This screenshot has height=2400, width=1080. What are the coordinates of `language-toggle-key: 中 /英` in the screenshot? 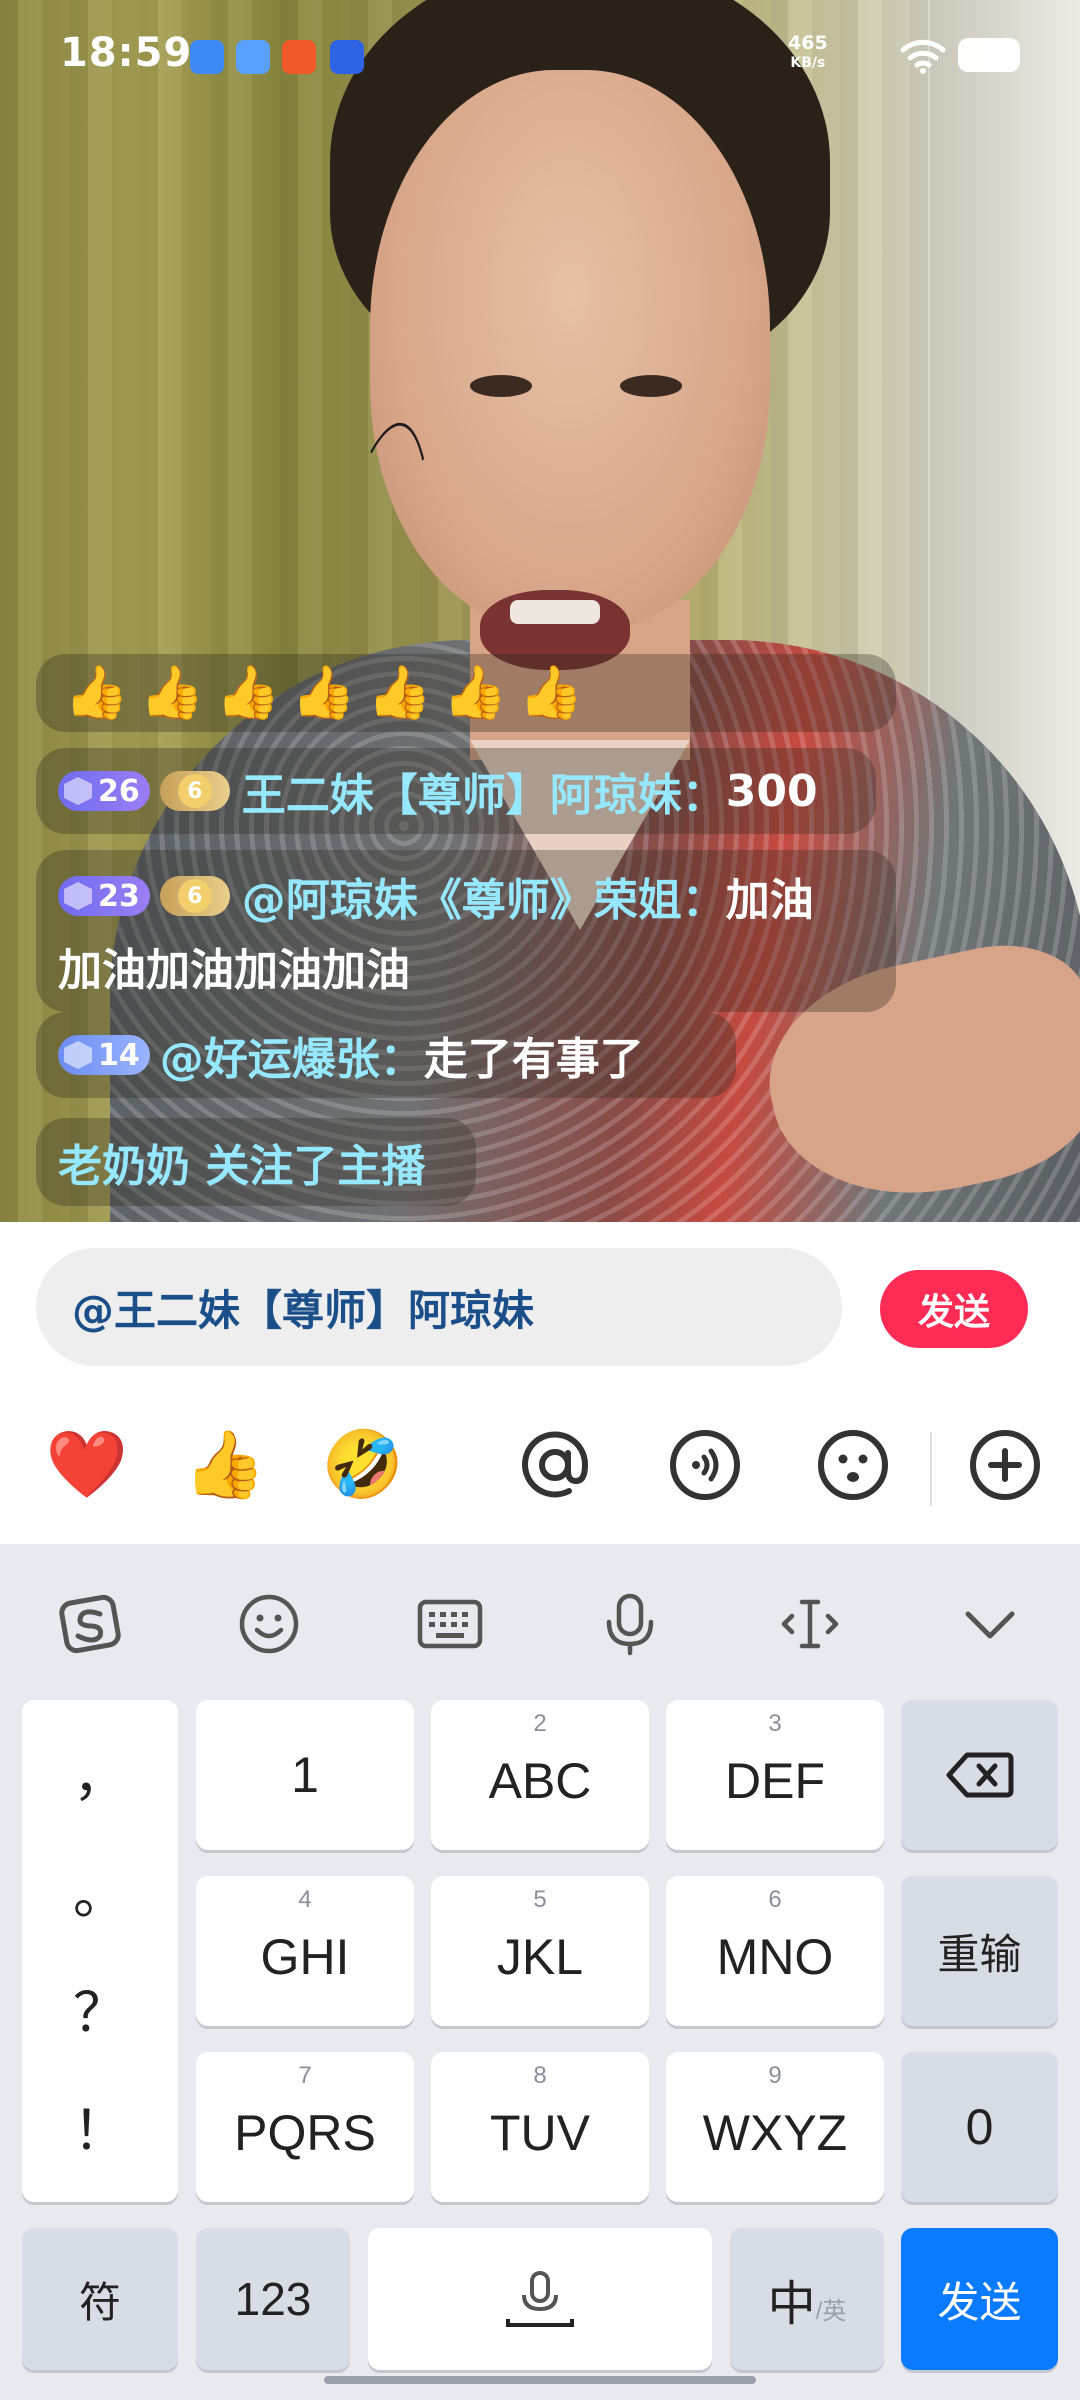 It's located at (807, 2299).